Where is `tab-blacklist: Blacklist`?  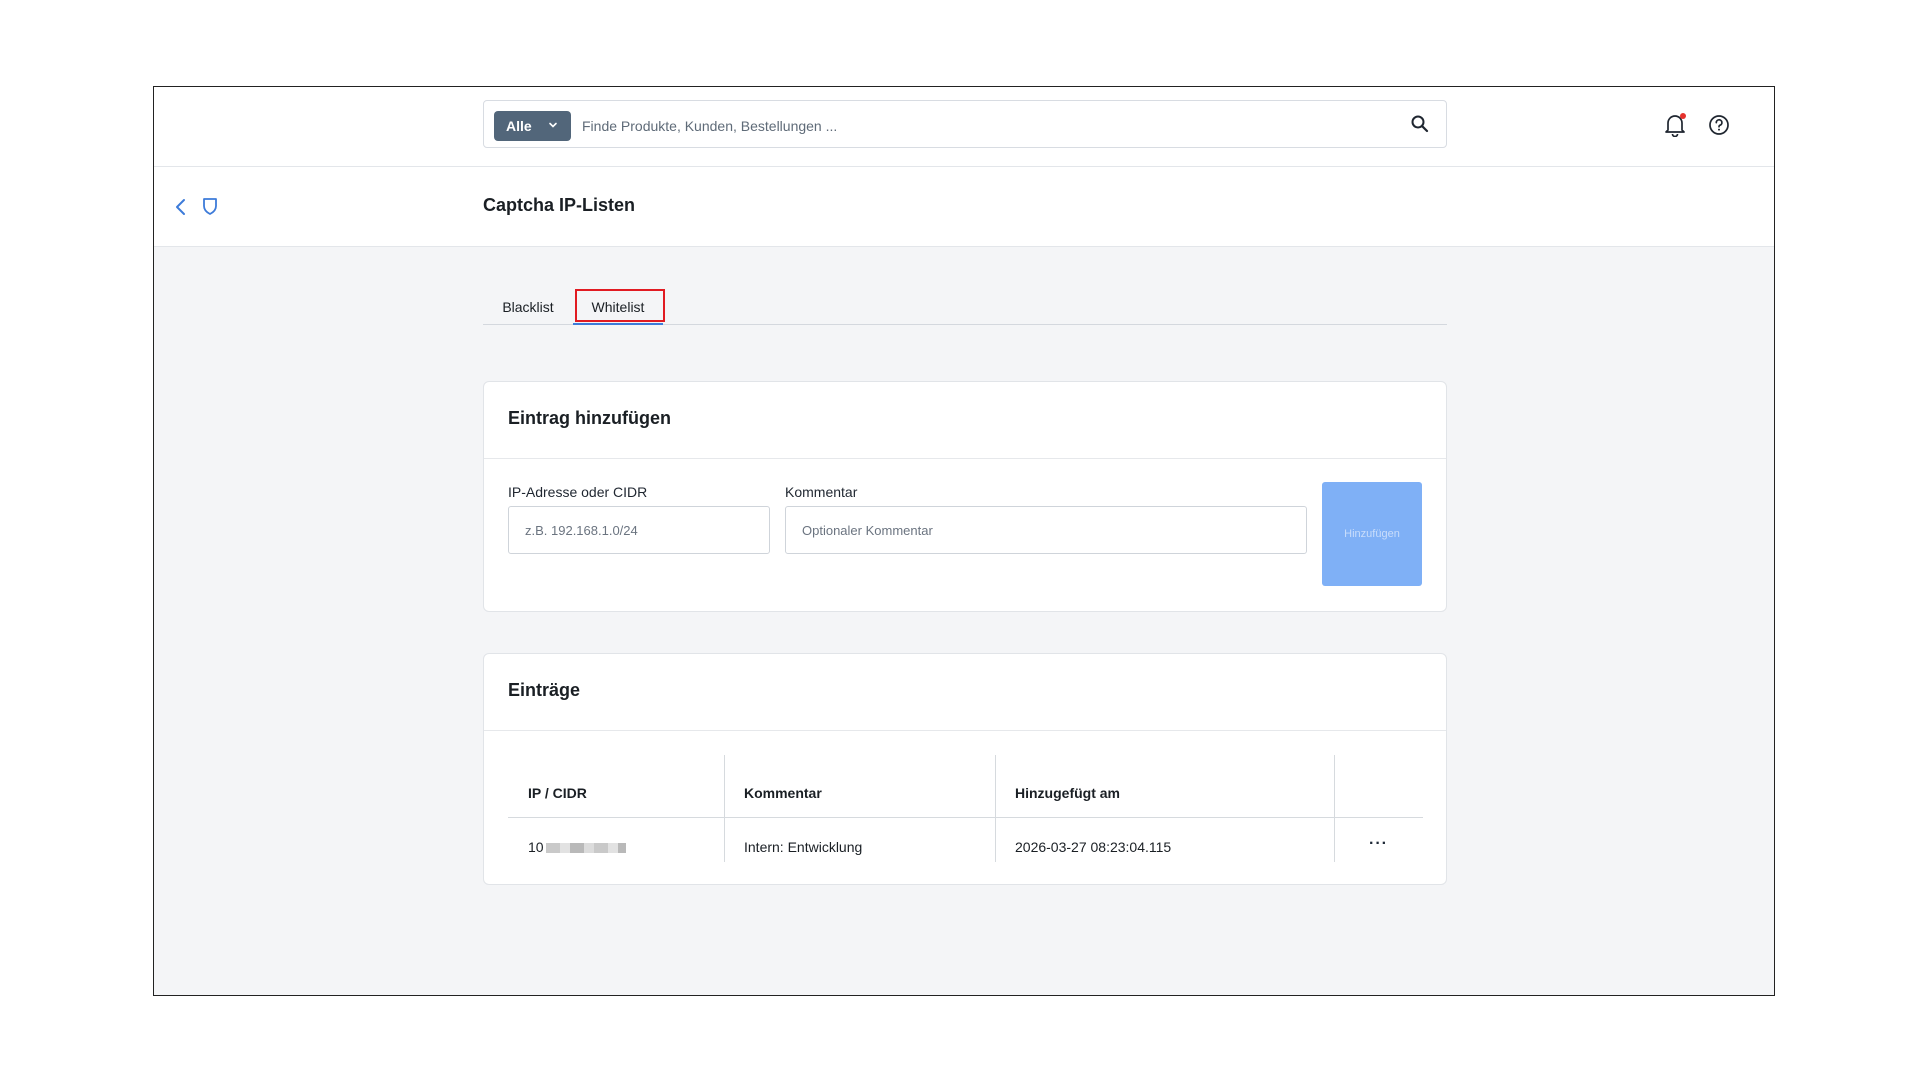 tab-blacklist: Blacklist is located at coordinates (528, 306).